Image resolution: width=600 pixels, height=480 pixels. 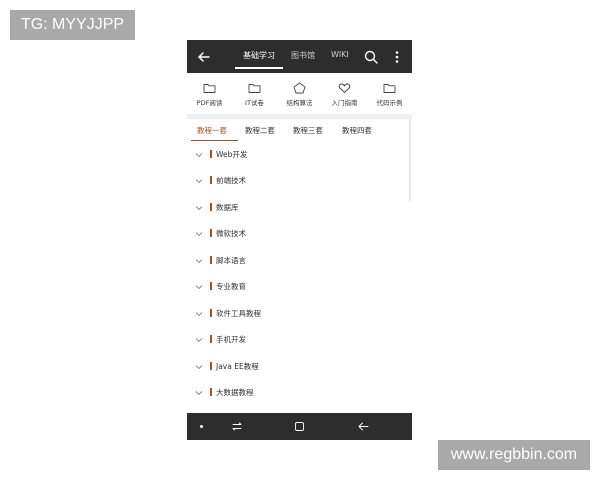 What do you see at coordinates (259, 55) in the screenshot?
I see `tab-basic-learning: 基础学习` at bounding box center [259, 55].